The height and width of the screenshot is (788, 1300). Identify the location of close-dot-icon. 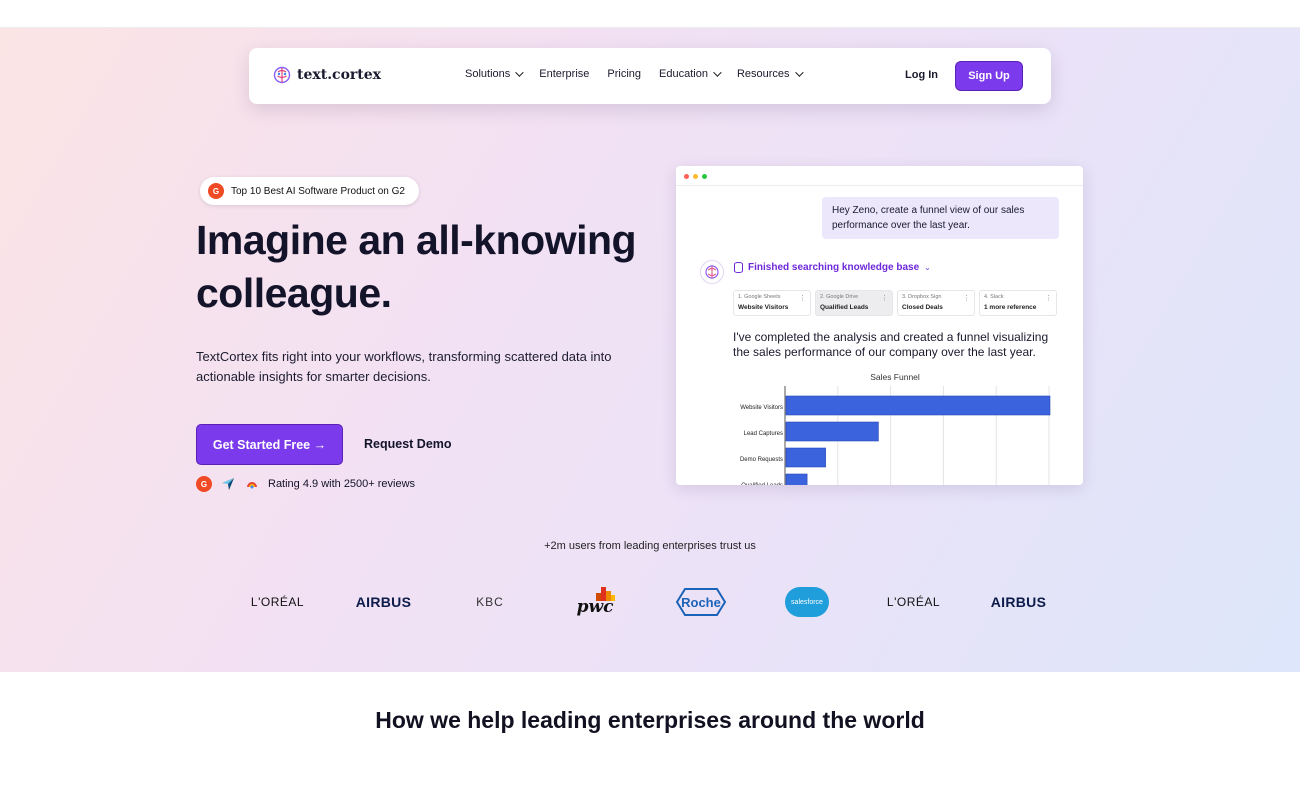
(686, 176).